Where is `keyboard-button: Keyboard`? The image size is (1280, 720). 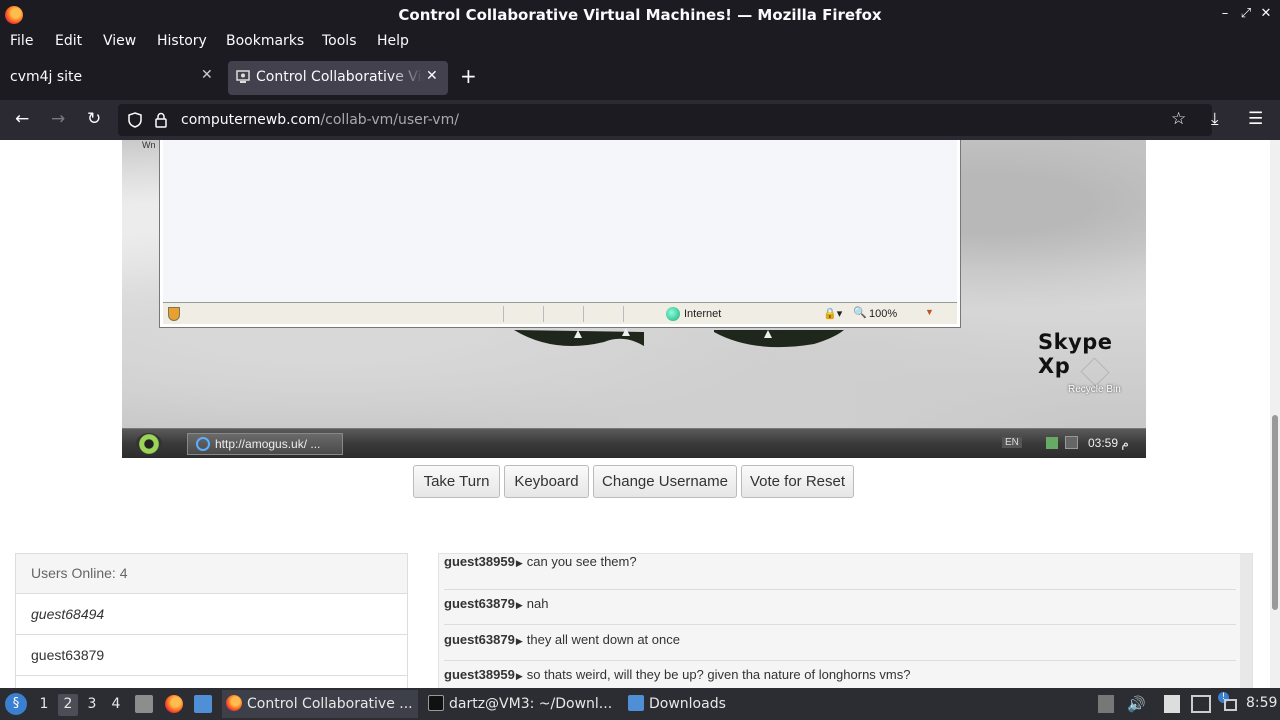 keyboard-button: Keyboard is located at coordinates (546, 481).